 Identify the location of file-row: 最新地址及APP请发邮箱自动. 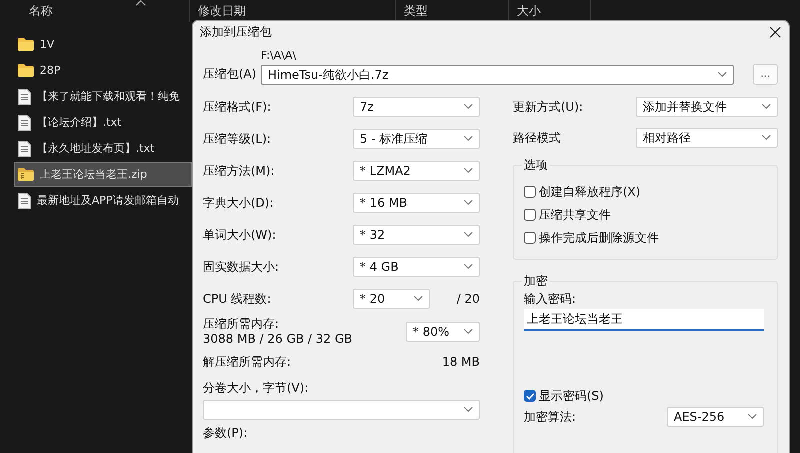
(103, 200).